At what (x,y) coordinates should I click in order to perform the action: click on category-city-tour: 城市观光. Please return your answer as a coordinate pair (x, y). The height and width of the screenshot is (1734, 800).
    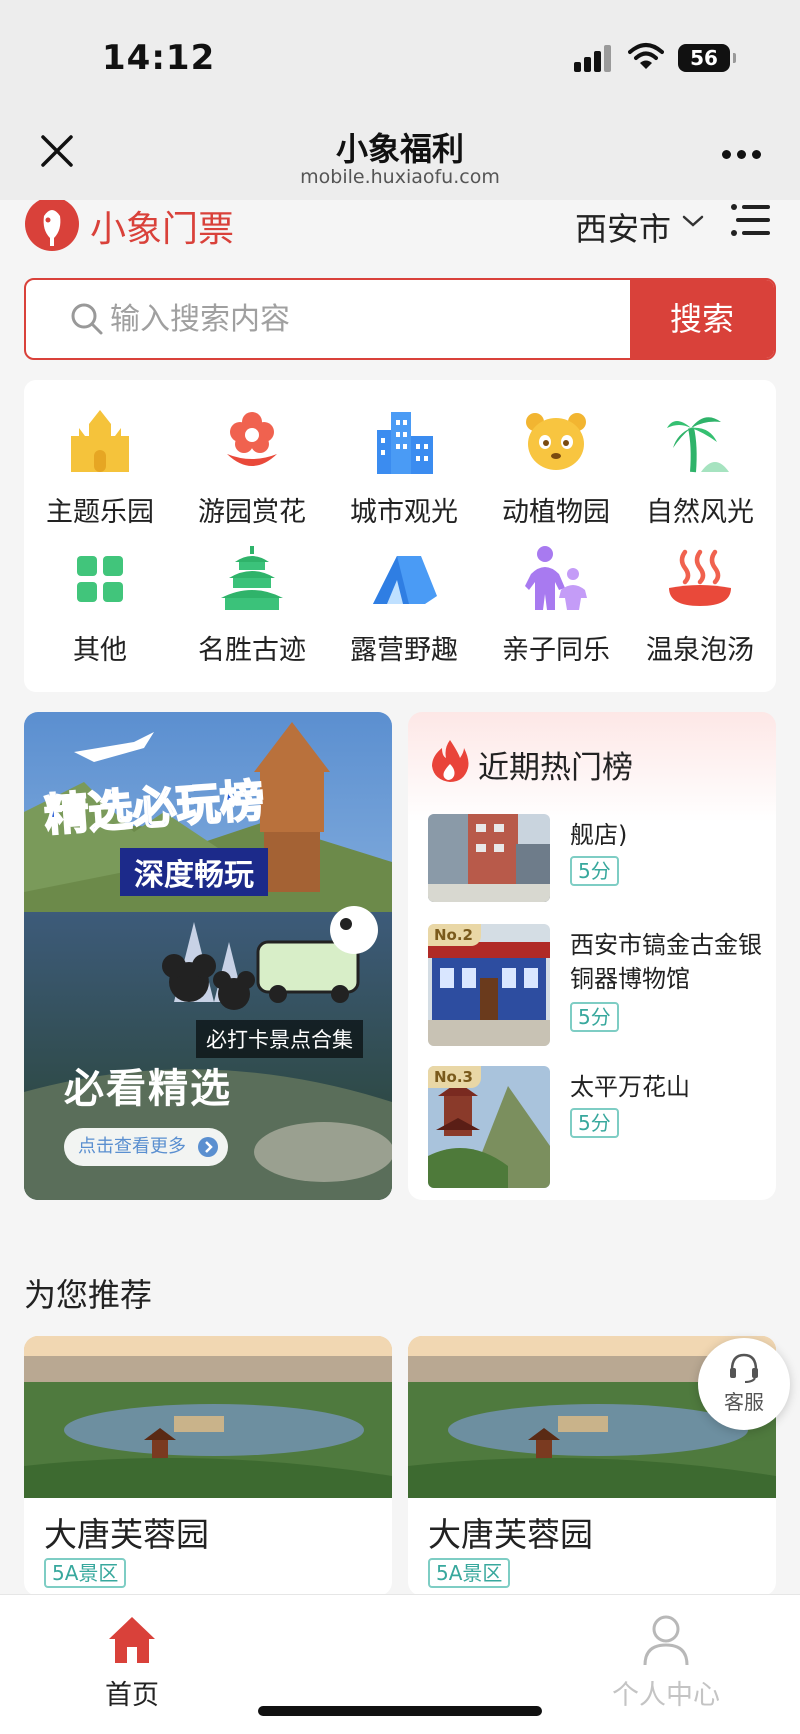
    Looking at the image, I should click on (404, 467).